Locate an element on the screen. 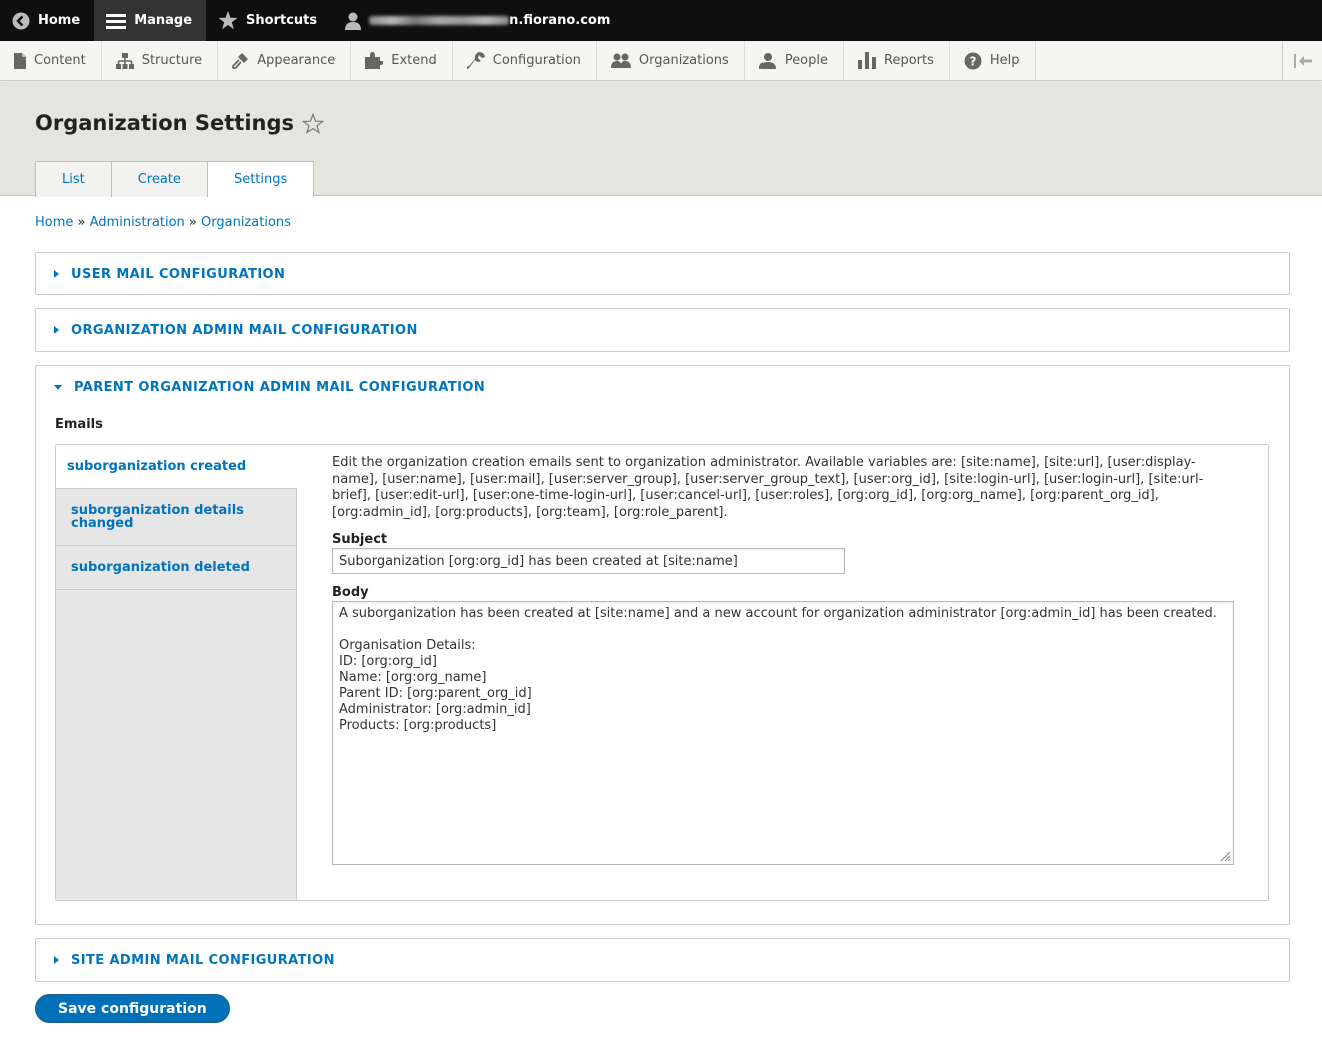  toolbar-home-label: Home is located at coordinates (59, 20).